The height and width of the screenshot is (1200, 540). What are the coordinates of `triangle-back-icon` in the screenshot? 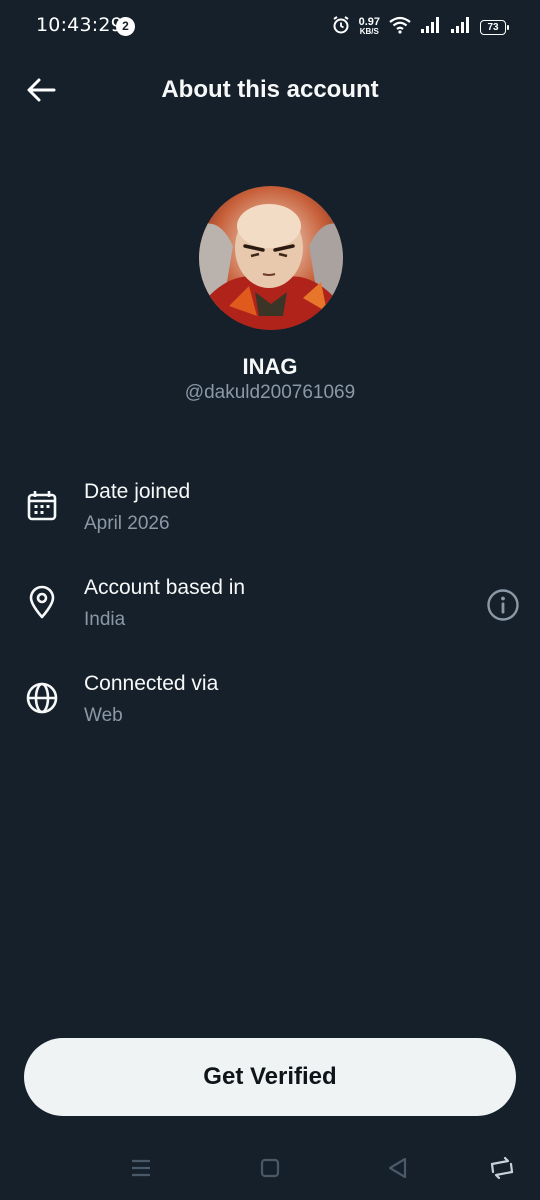 It's located at (397, 1168).